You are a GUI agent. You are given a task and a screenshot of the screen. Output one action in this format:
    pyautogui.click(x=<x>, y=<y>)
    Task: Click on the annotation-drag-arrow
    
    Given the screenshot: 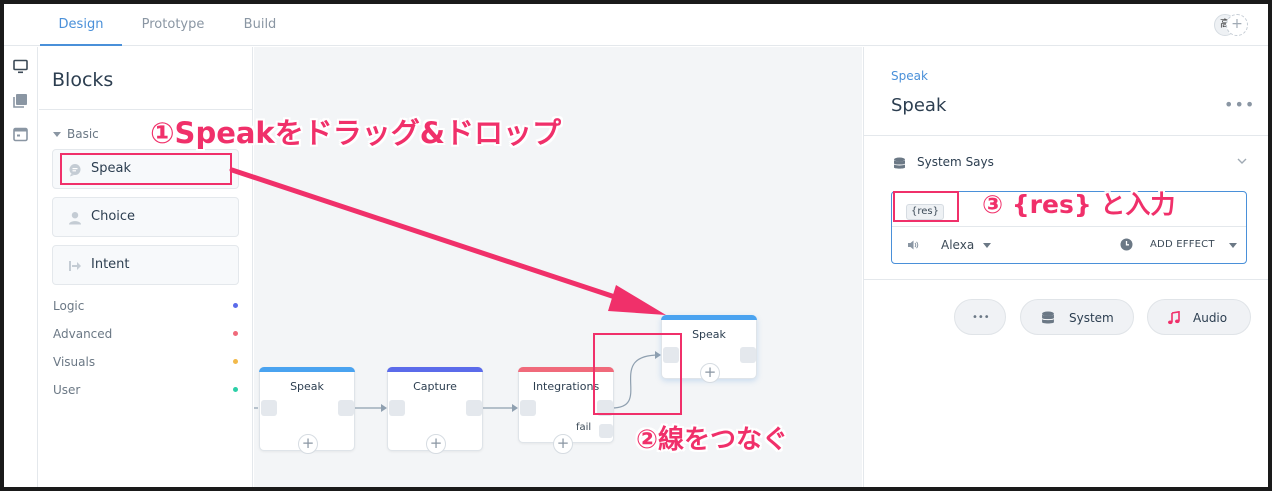 What is the action you would take?
    pyautogui.click(x=447, y=241)
    